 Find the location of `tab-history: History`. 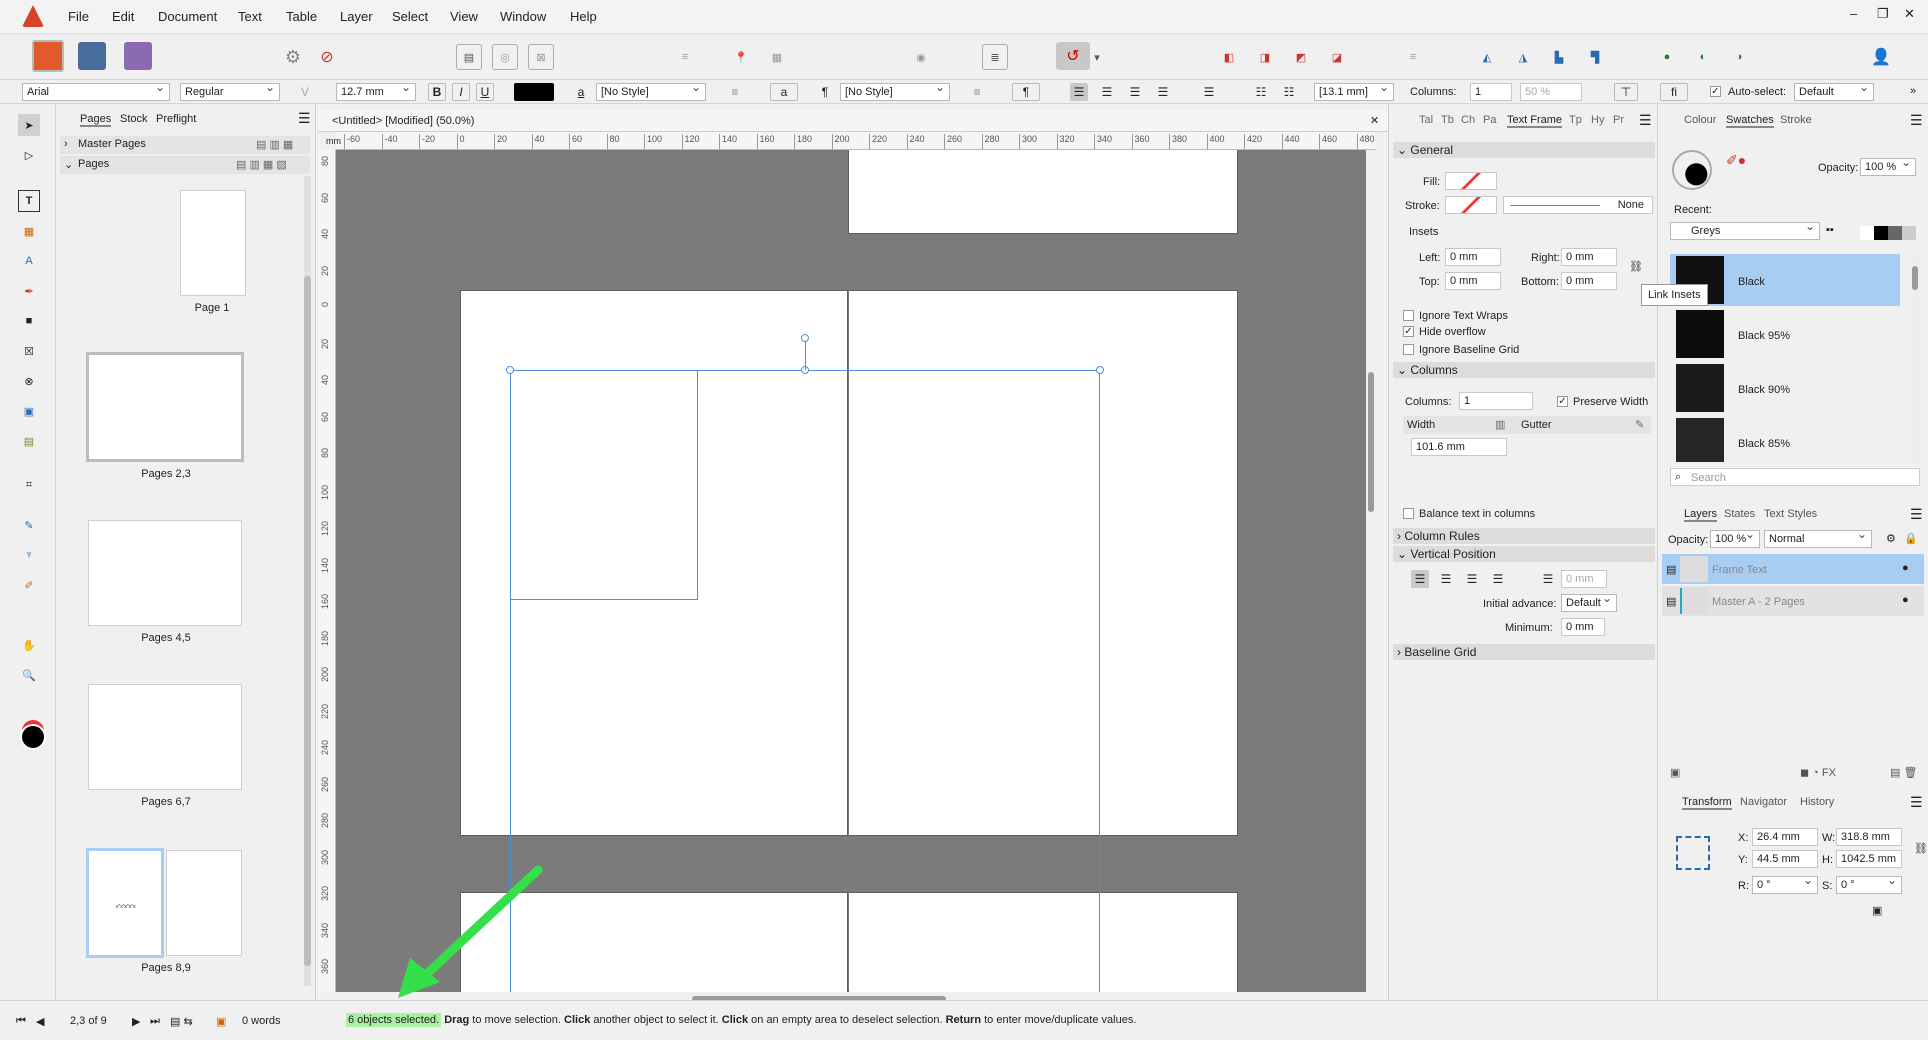

tab-history: History is located at coordinates (1817, 802).